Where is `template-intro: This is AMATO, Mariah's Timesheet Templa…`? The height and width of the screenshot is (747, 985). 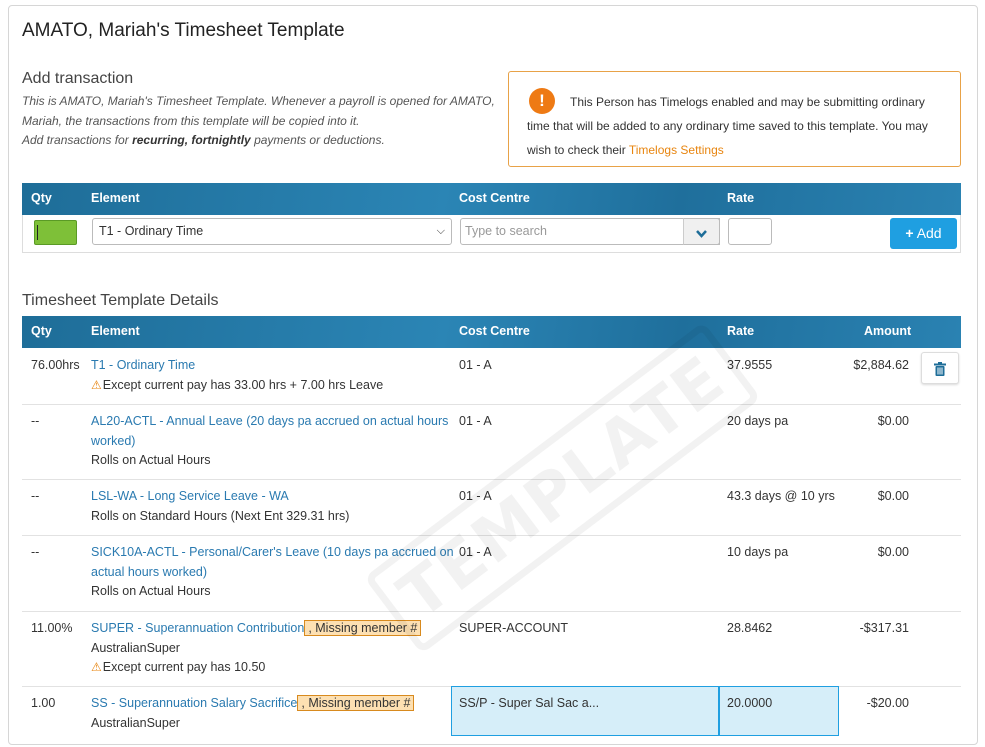
template-intro: This is AMATO, Mariah's Timesheet Templa… is located at coordinates (262, 121).